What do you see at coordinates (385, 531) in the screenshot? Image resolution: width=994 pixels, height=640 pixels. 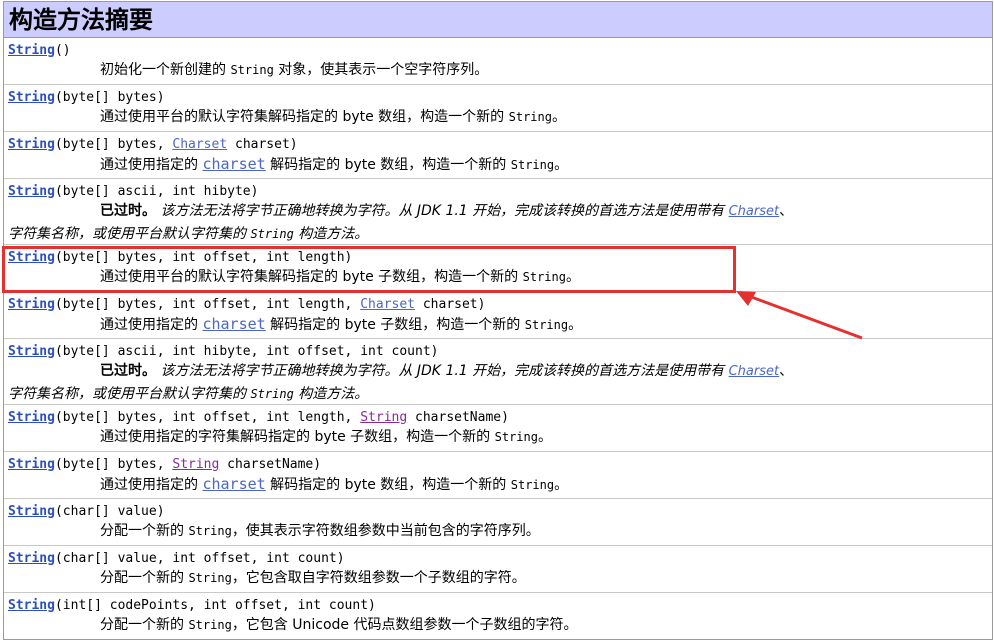 I see `desc-text: ，使其表示字符数组参数中当前包含的字符序列。` at bounding box center [385, 531].